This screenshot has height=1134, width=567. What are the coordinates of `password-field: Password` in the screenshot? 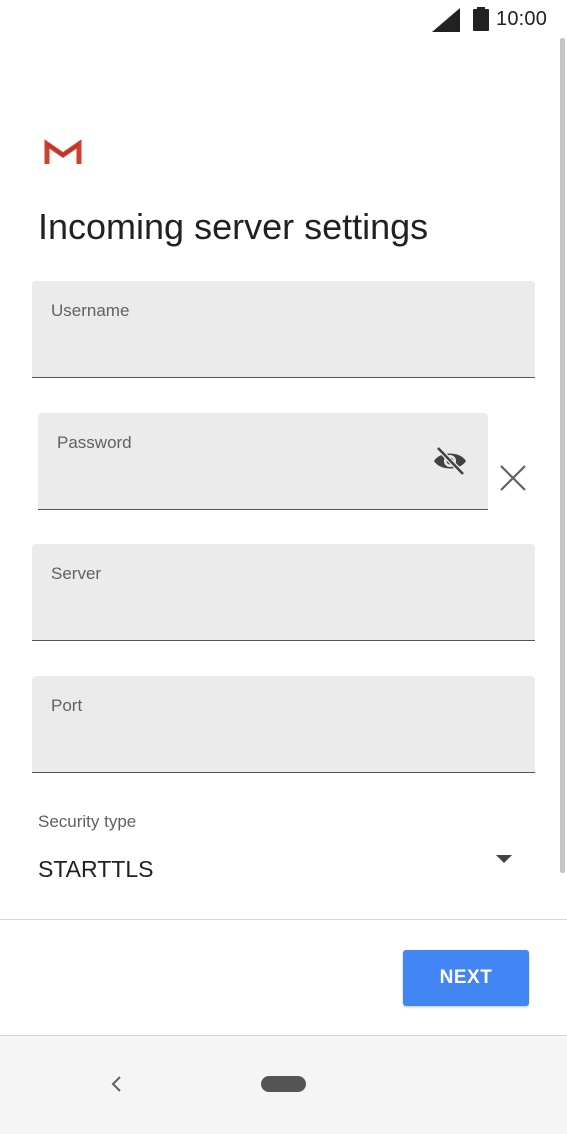 It's located at (263, 461).